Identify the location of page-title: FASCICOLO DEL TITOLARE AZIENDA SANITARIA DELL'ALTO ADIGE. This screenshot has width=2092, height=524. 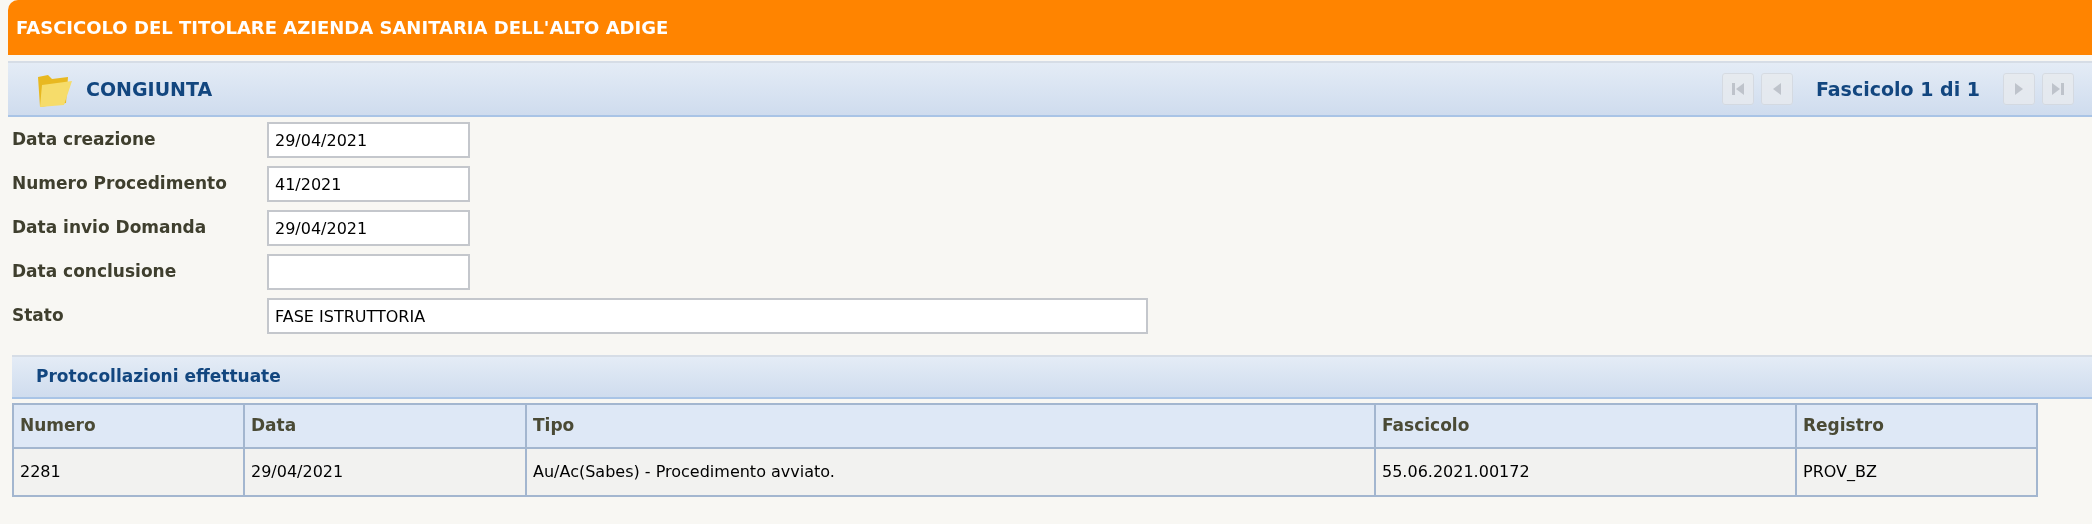
(342, 28).